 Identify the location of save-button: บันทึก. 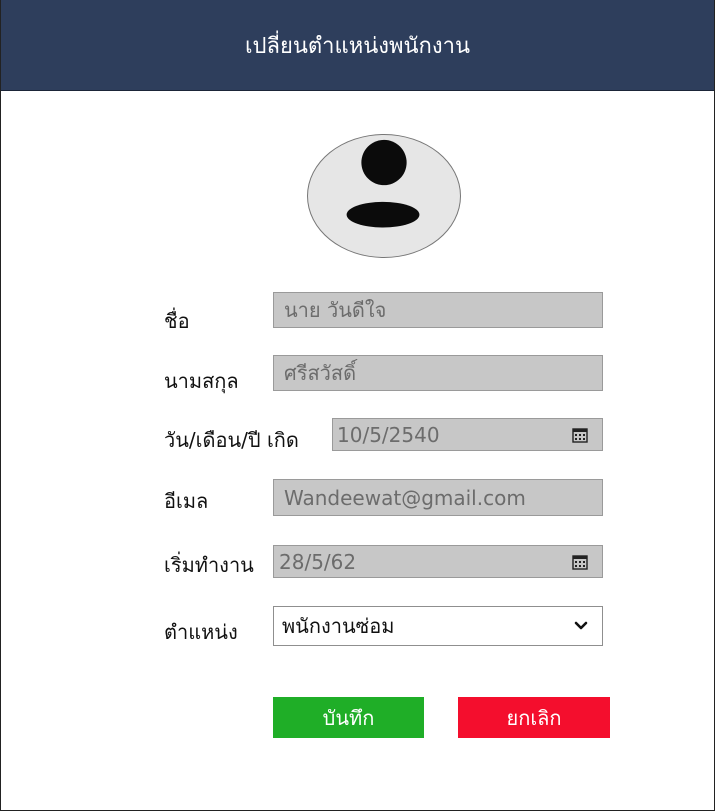
(348, 717).